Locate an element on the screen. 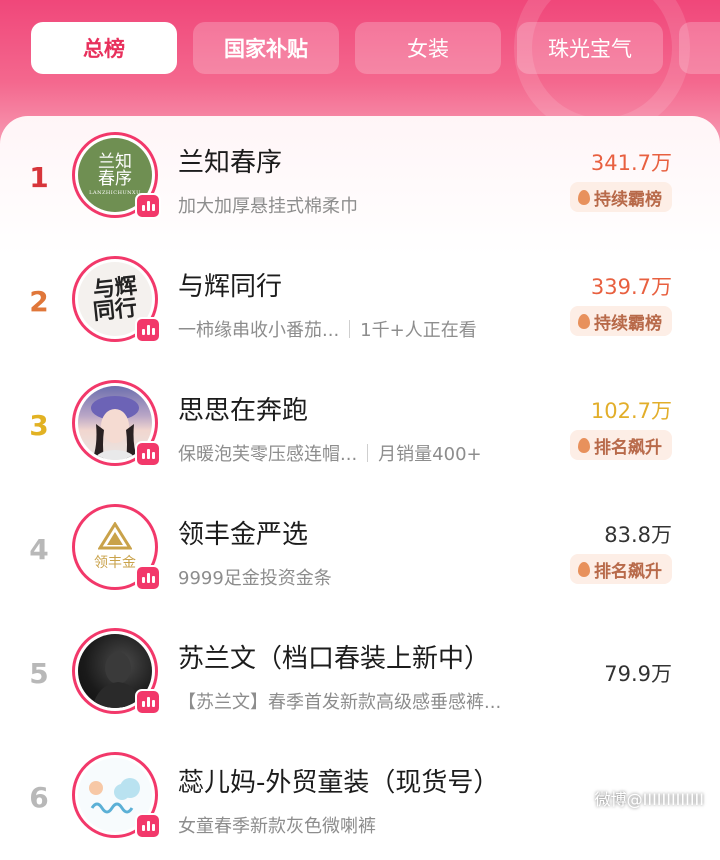 The height and width of the screenshot is (860, 720). streamer-name: 苏兰文（档口春装上新中） is located at coordinates (334, 659).